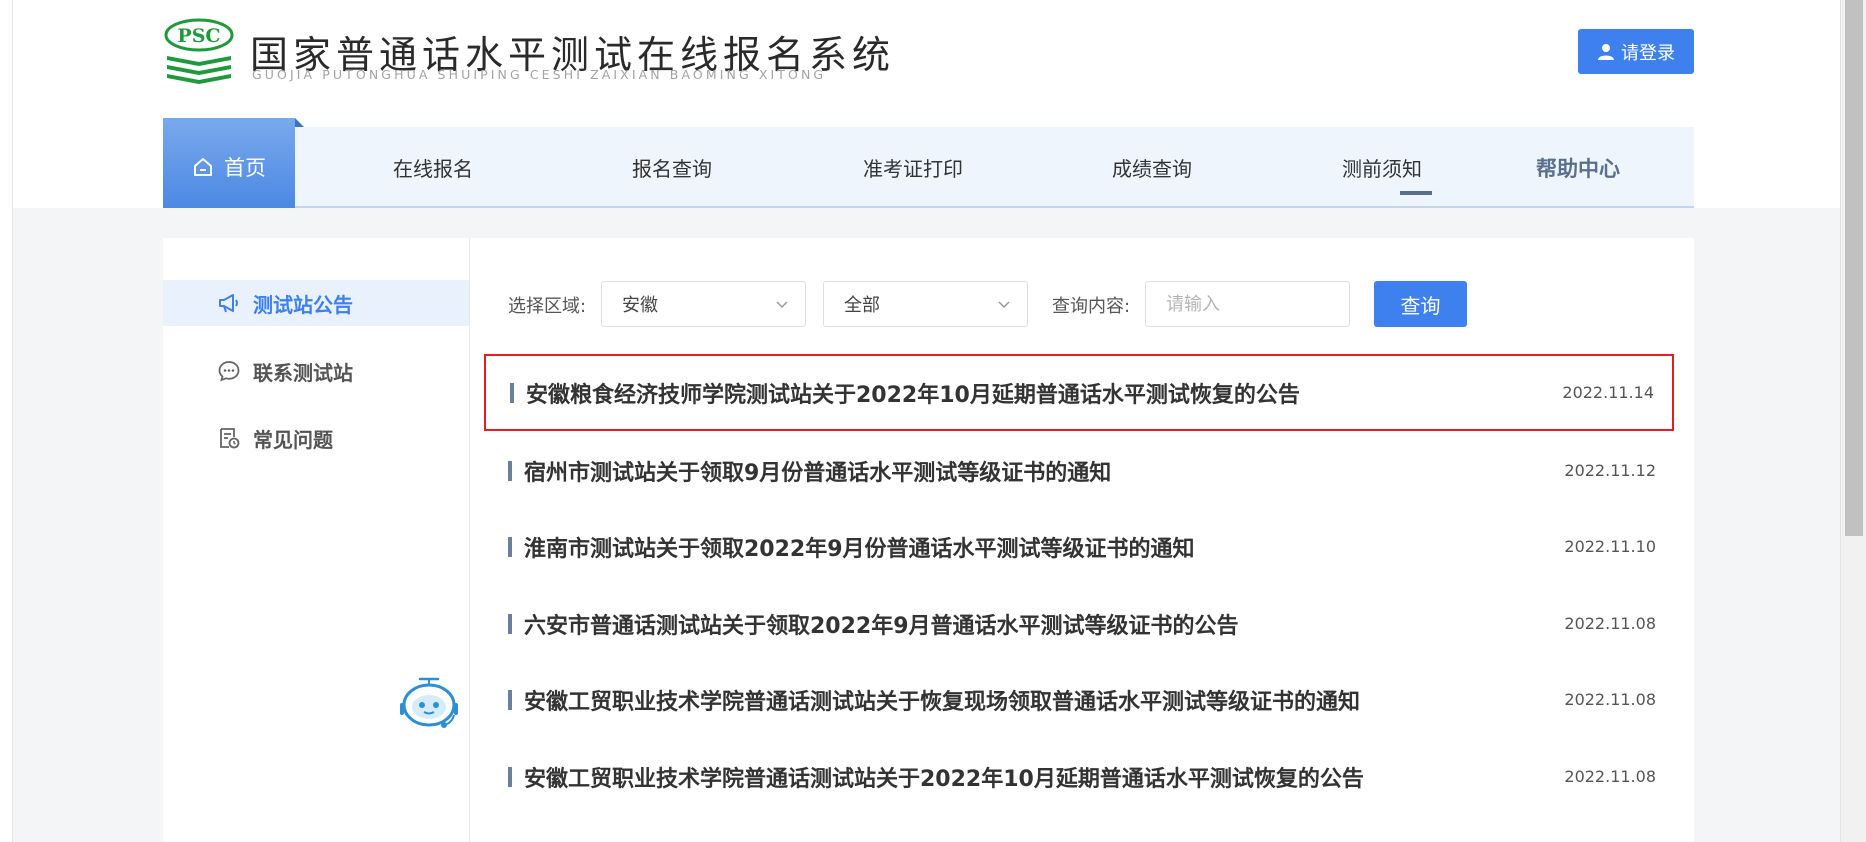  I want to click on notice-date: 2022.11.12, so click(1610, 470).